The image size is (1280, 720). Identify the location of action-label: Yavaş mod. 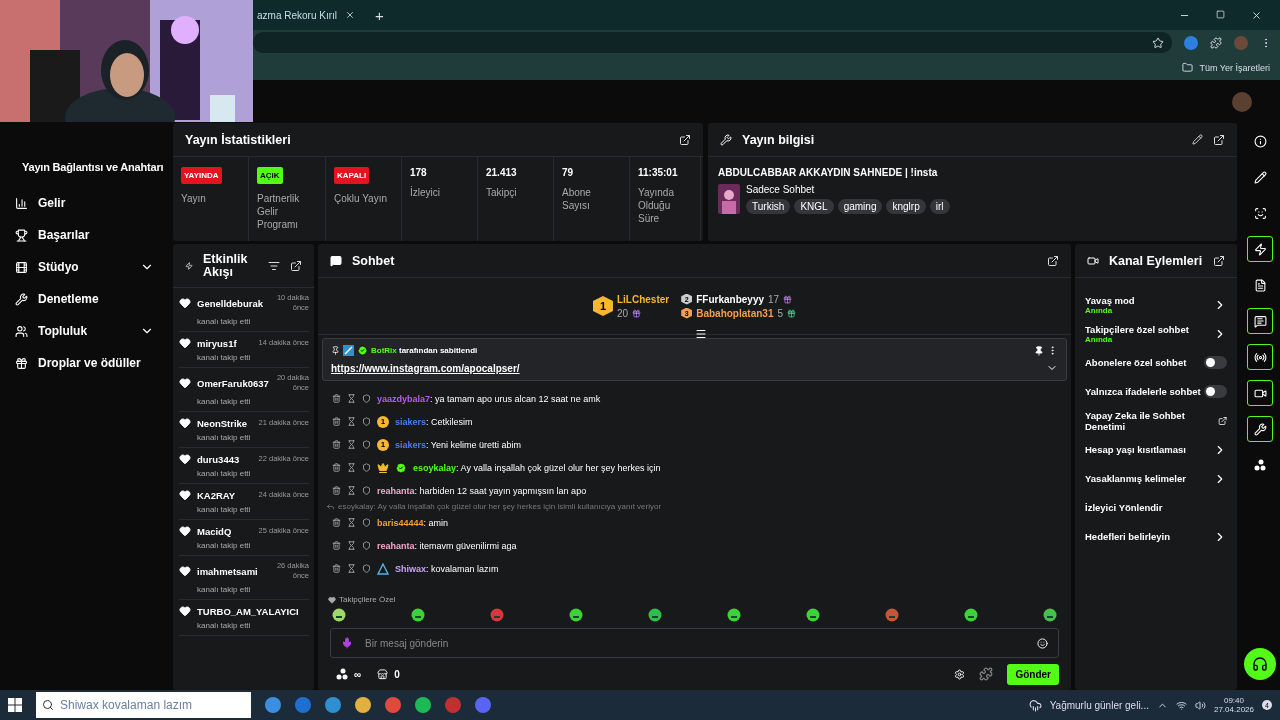
(1110, 300).